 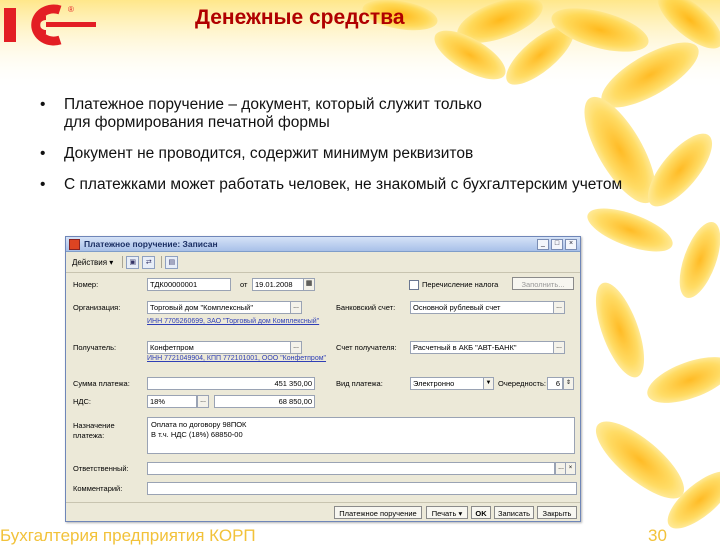 What do you see at coordinates (414, 285) in the screenshot?
I see `tax-transfer-checkbox` at bounding box center [414, 285].